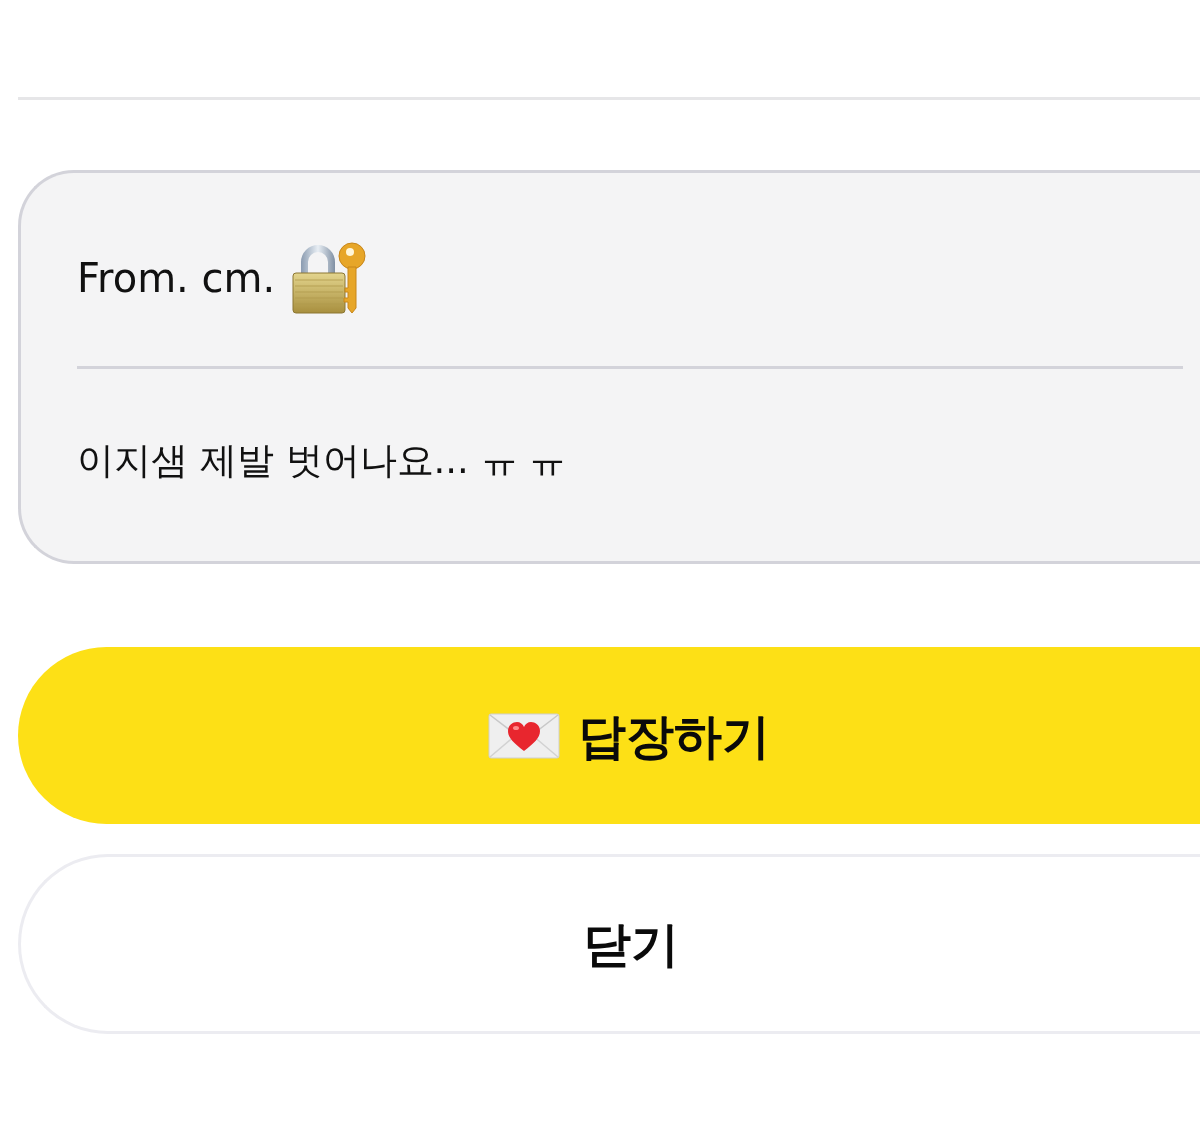 The image size is (1200, 1138). What do you see at coordinates (322, 461) in the screenshot?
I see `message-text: 이지샘 제발 벗어나요... ㅠ ㅠ` at bounding box center [322, 461].